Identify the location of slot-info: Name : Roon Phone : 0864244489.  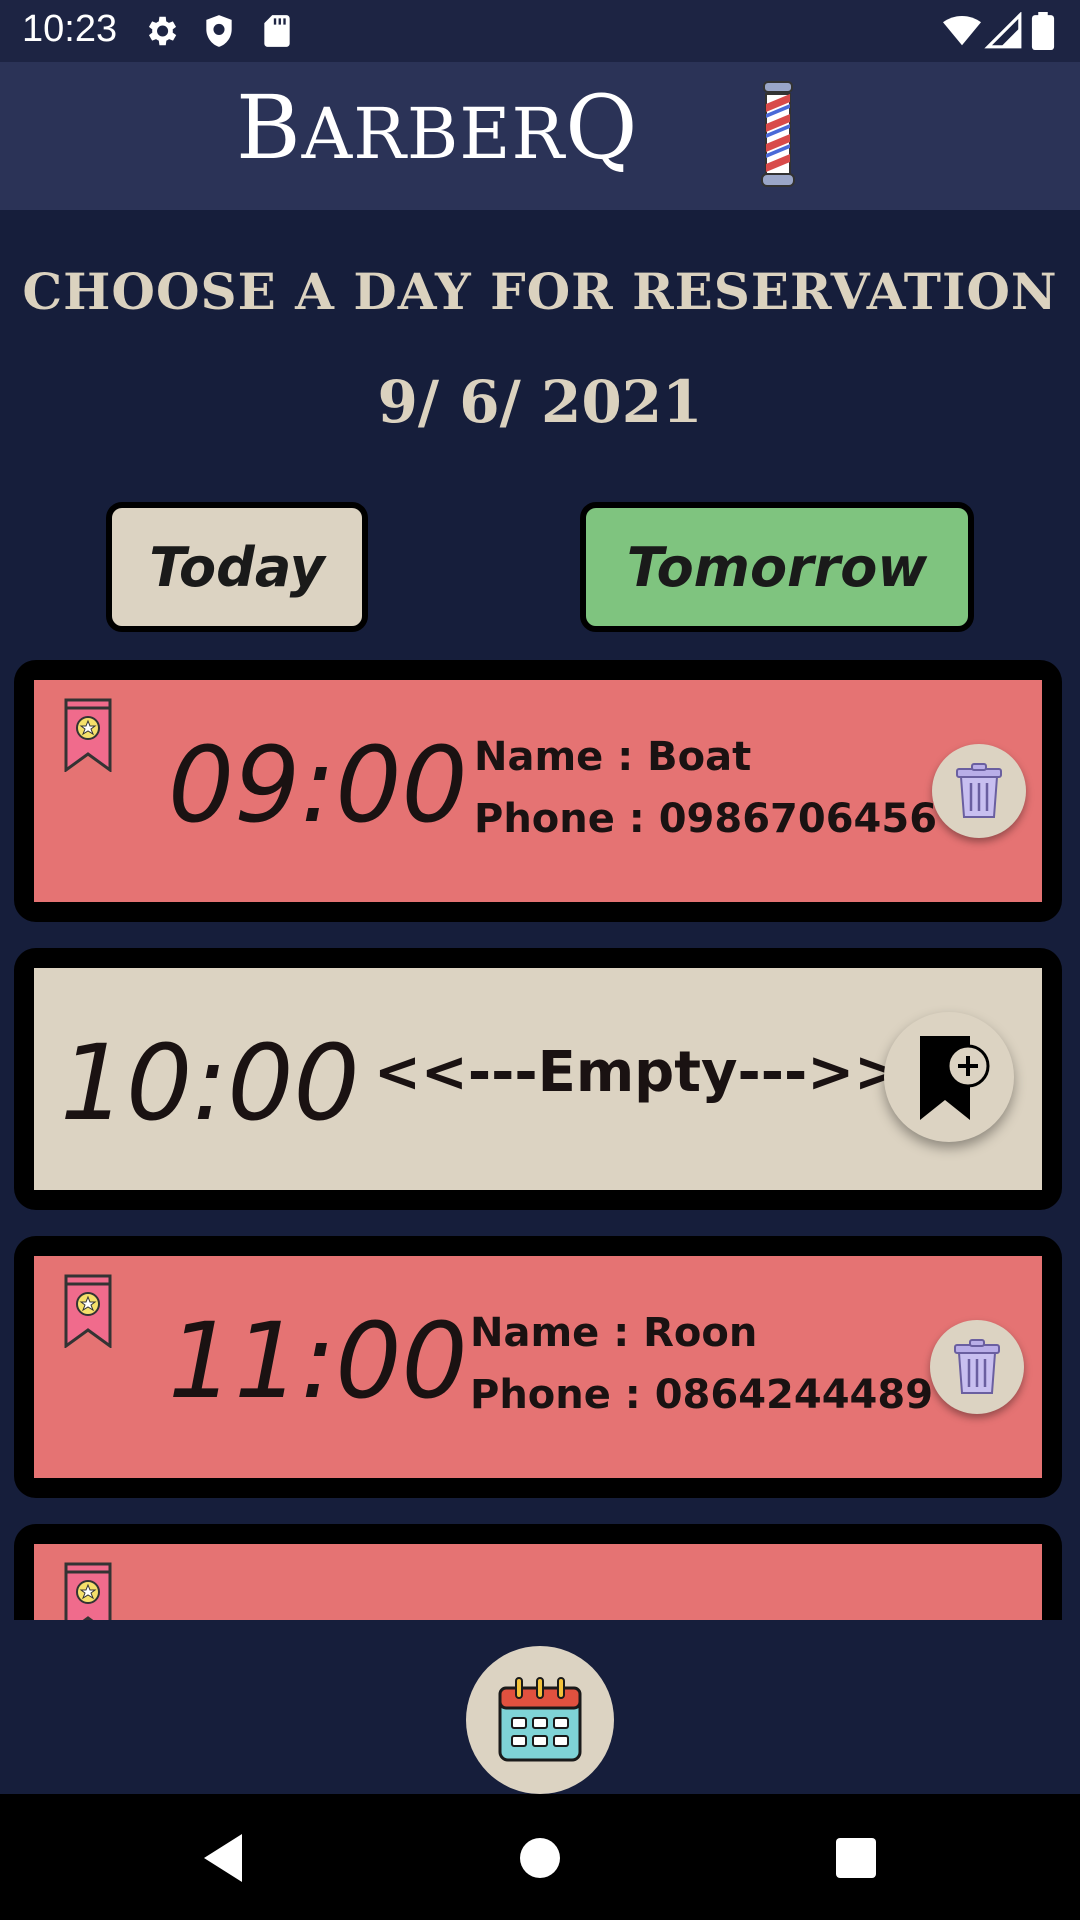
(701, 1364).